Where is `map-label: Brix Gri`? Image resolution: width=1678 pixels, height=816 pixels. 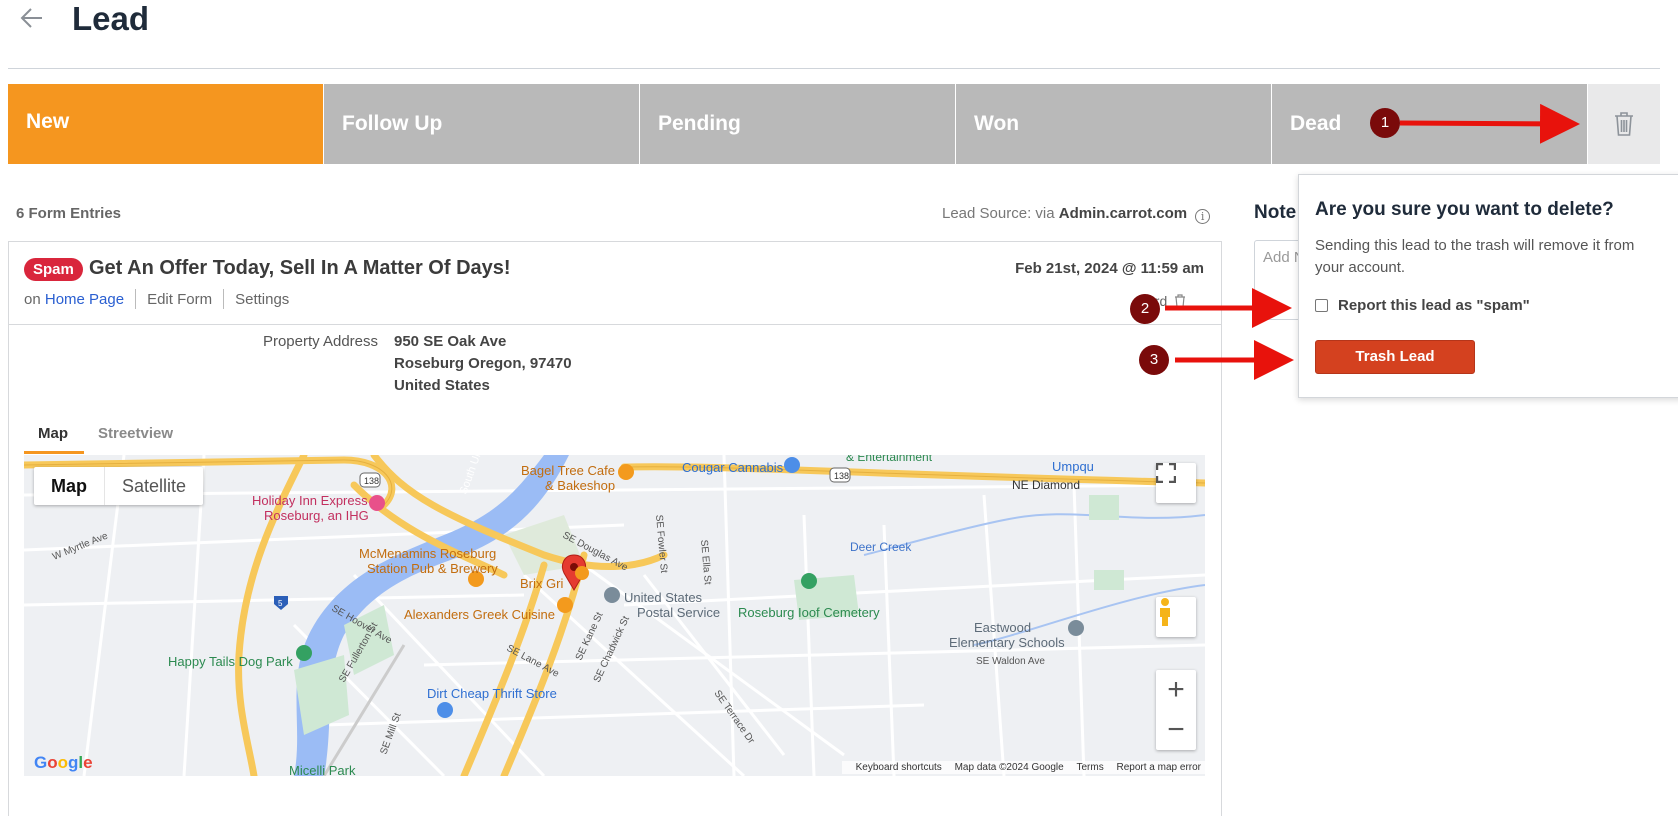
map-label: Brix Gri is located at coordinates (541, 583).